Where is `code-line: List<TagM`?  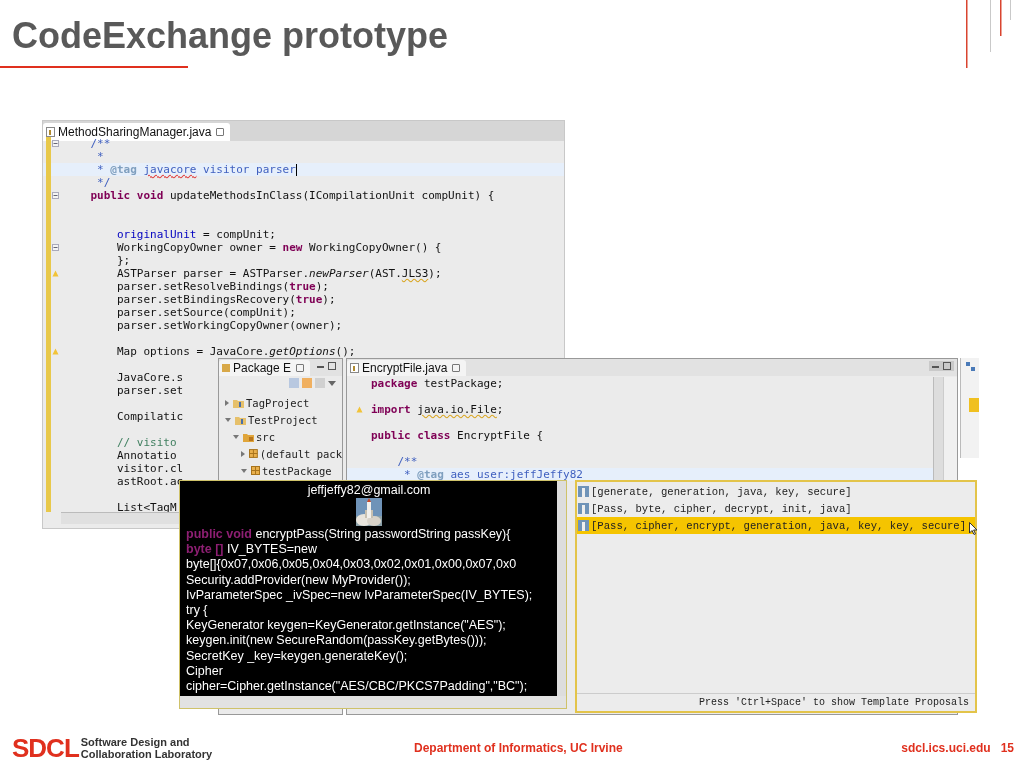
code-line: List<TagM is located at coordinates (146, 507).